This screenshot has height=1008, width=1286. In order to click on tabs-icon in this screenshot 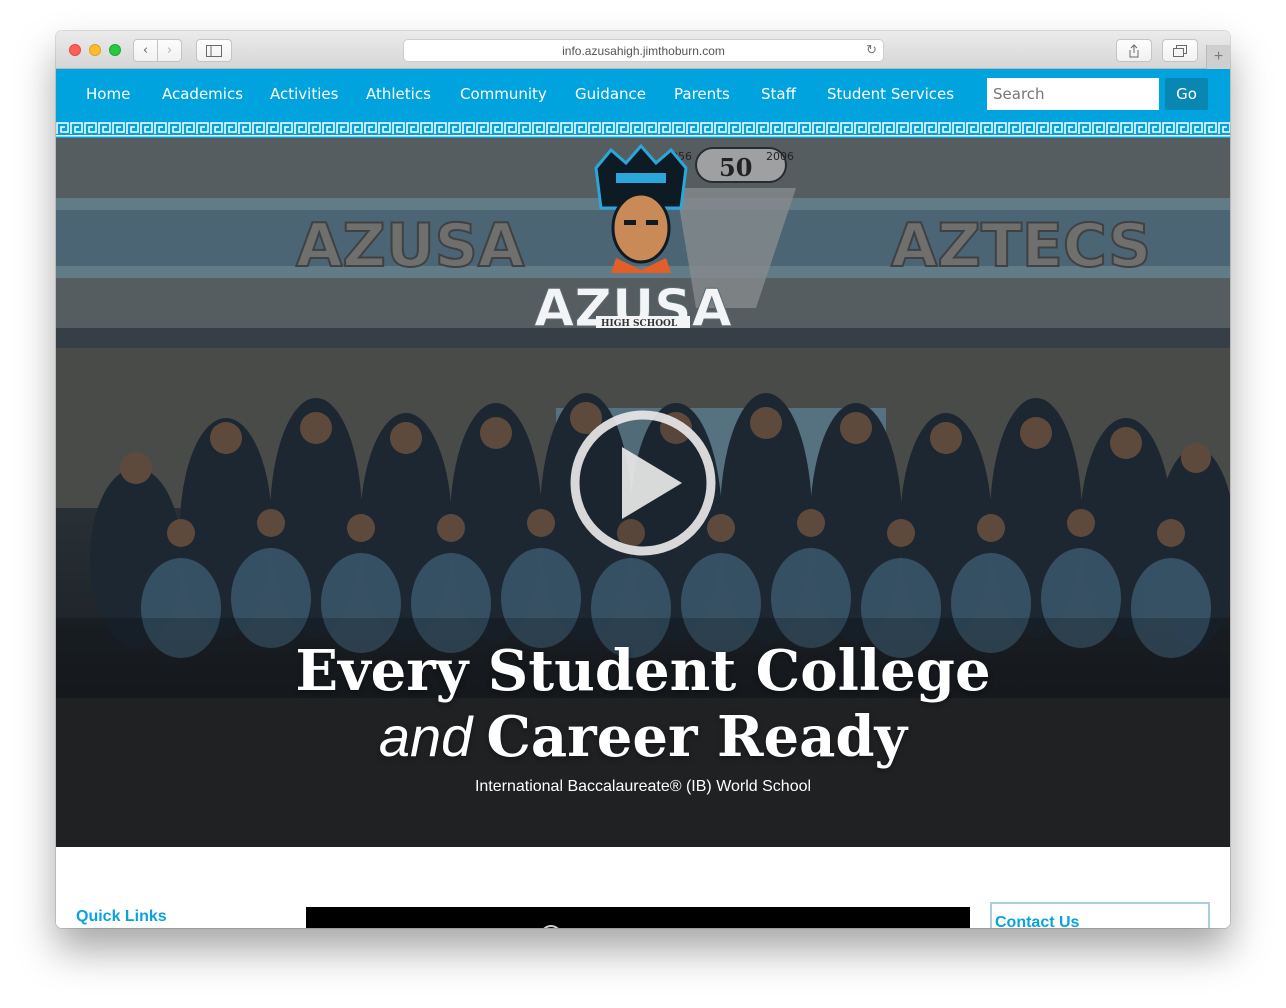, I will do `click(1180, 50)`.